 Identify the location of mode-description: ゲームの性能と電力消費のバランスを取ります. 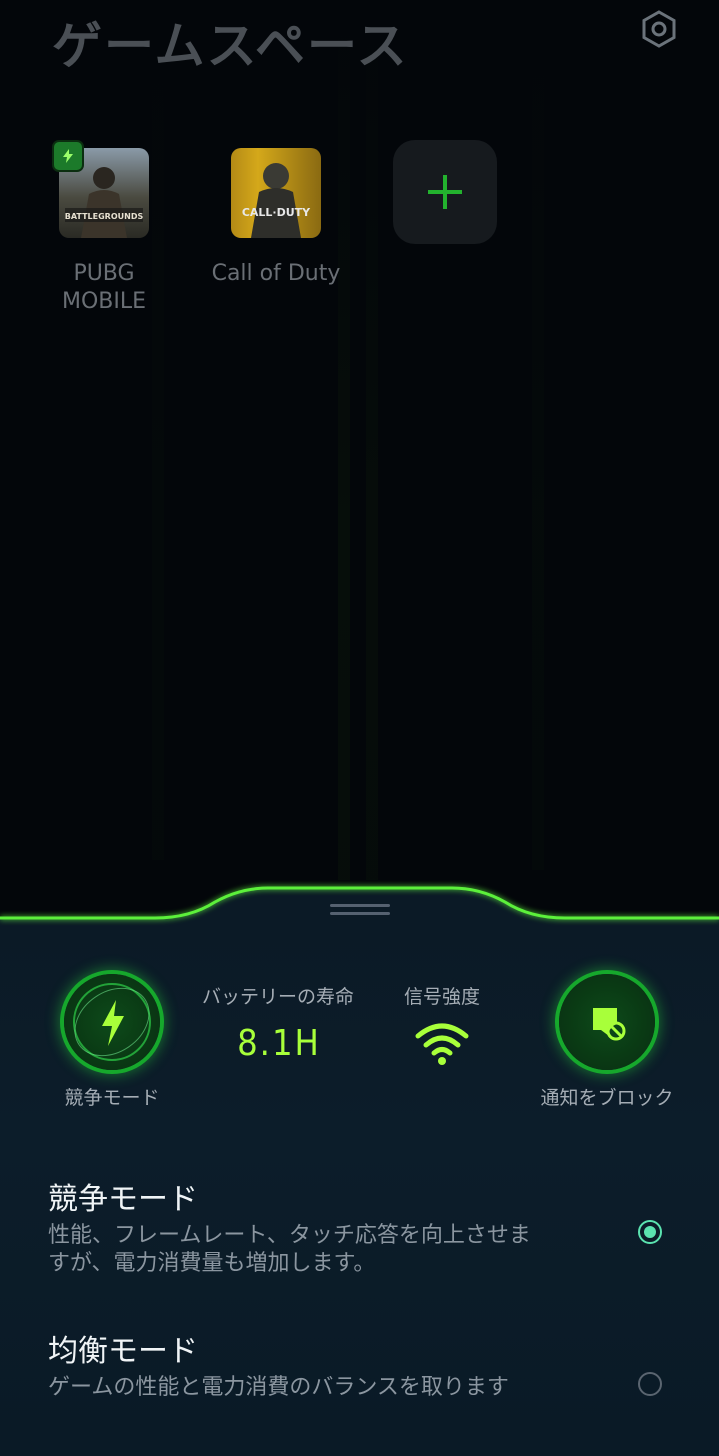
(278, 1387).